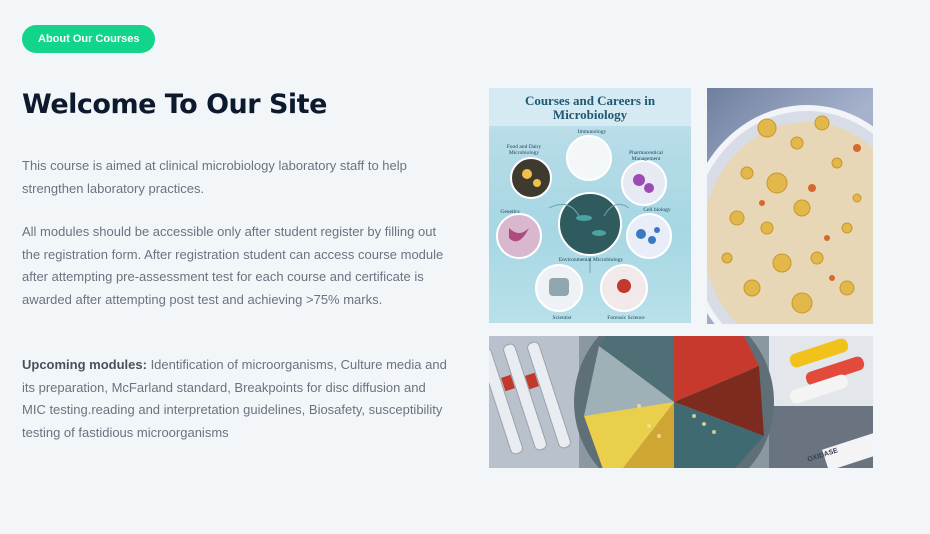 This screenshot has height=534, width=930. I want to click on lab-collage-photo: OXIDASE, so click(681, 402).